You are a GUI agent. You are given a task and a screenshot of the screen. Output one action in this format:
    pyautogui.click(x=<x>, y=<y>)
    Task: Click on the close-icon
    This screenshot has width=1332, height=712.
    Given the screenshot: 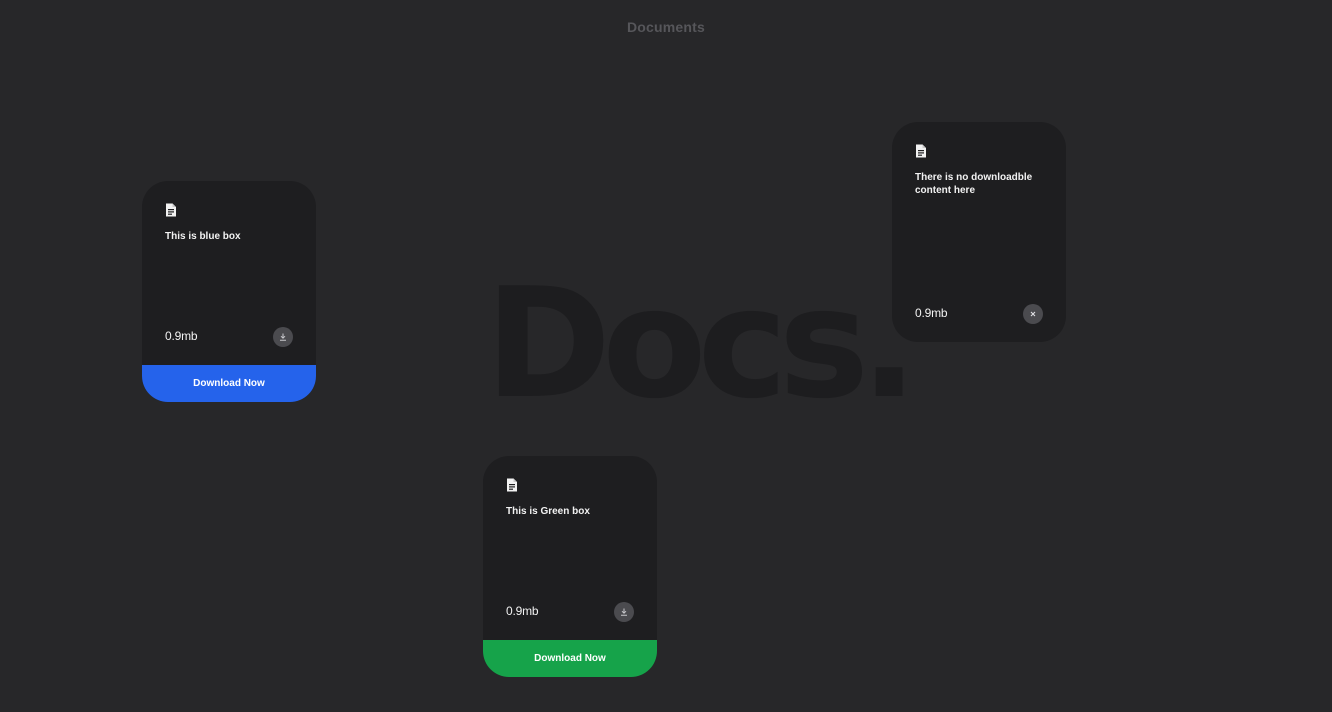 What is the action you would take?
    pyautogui.click(x=1033, y=314)
    